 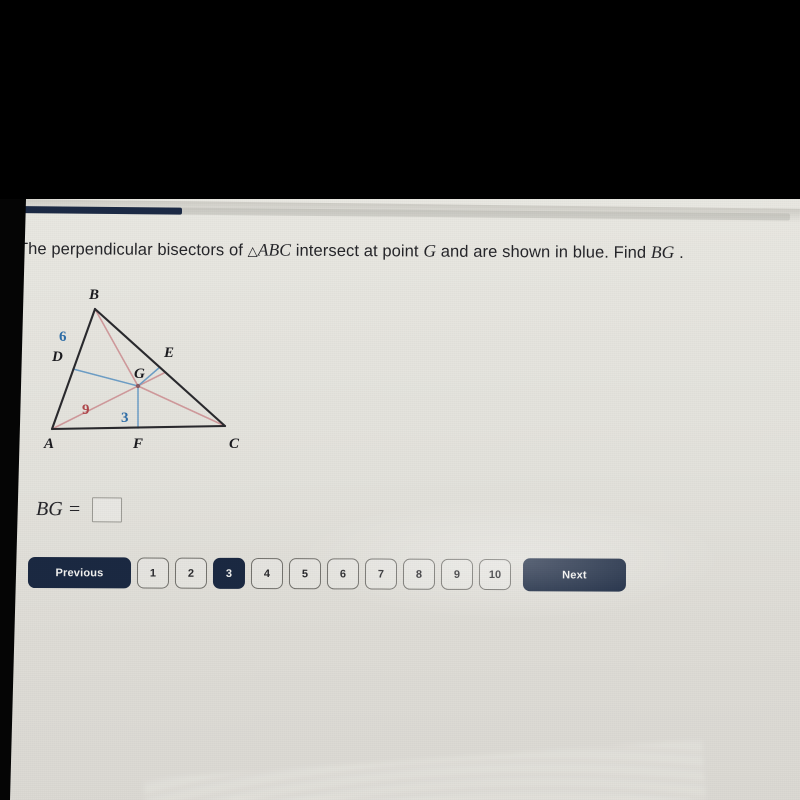 I want to click on next-button: Next, so click(x=574, y=575).